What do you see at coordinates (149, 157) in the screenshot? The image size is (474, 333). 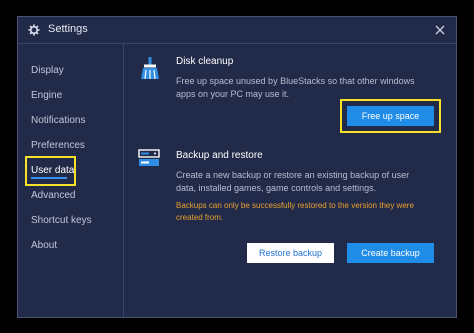 I see `backup-icon` at bounding box center [149, 157].